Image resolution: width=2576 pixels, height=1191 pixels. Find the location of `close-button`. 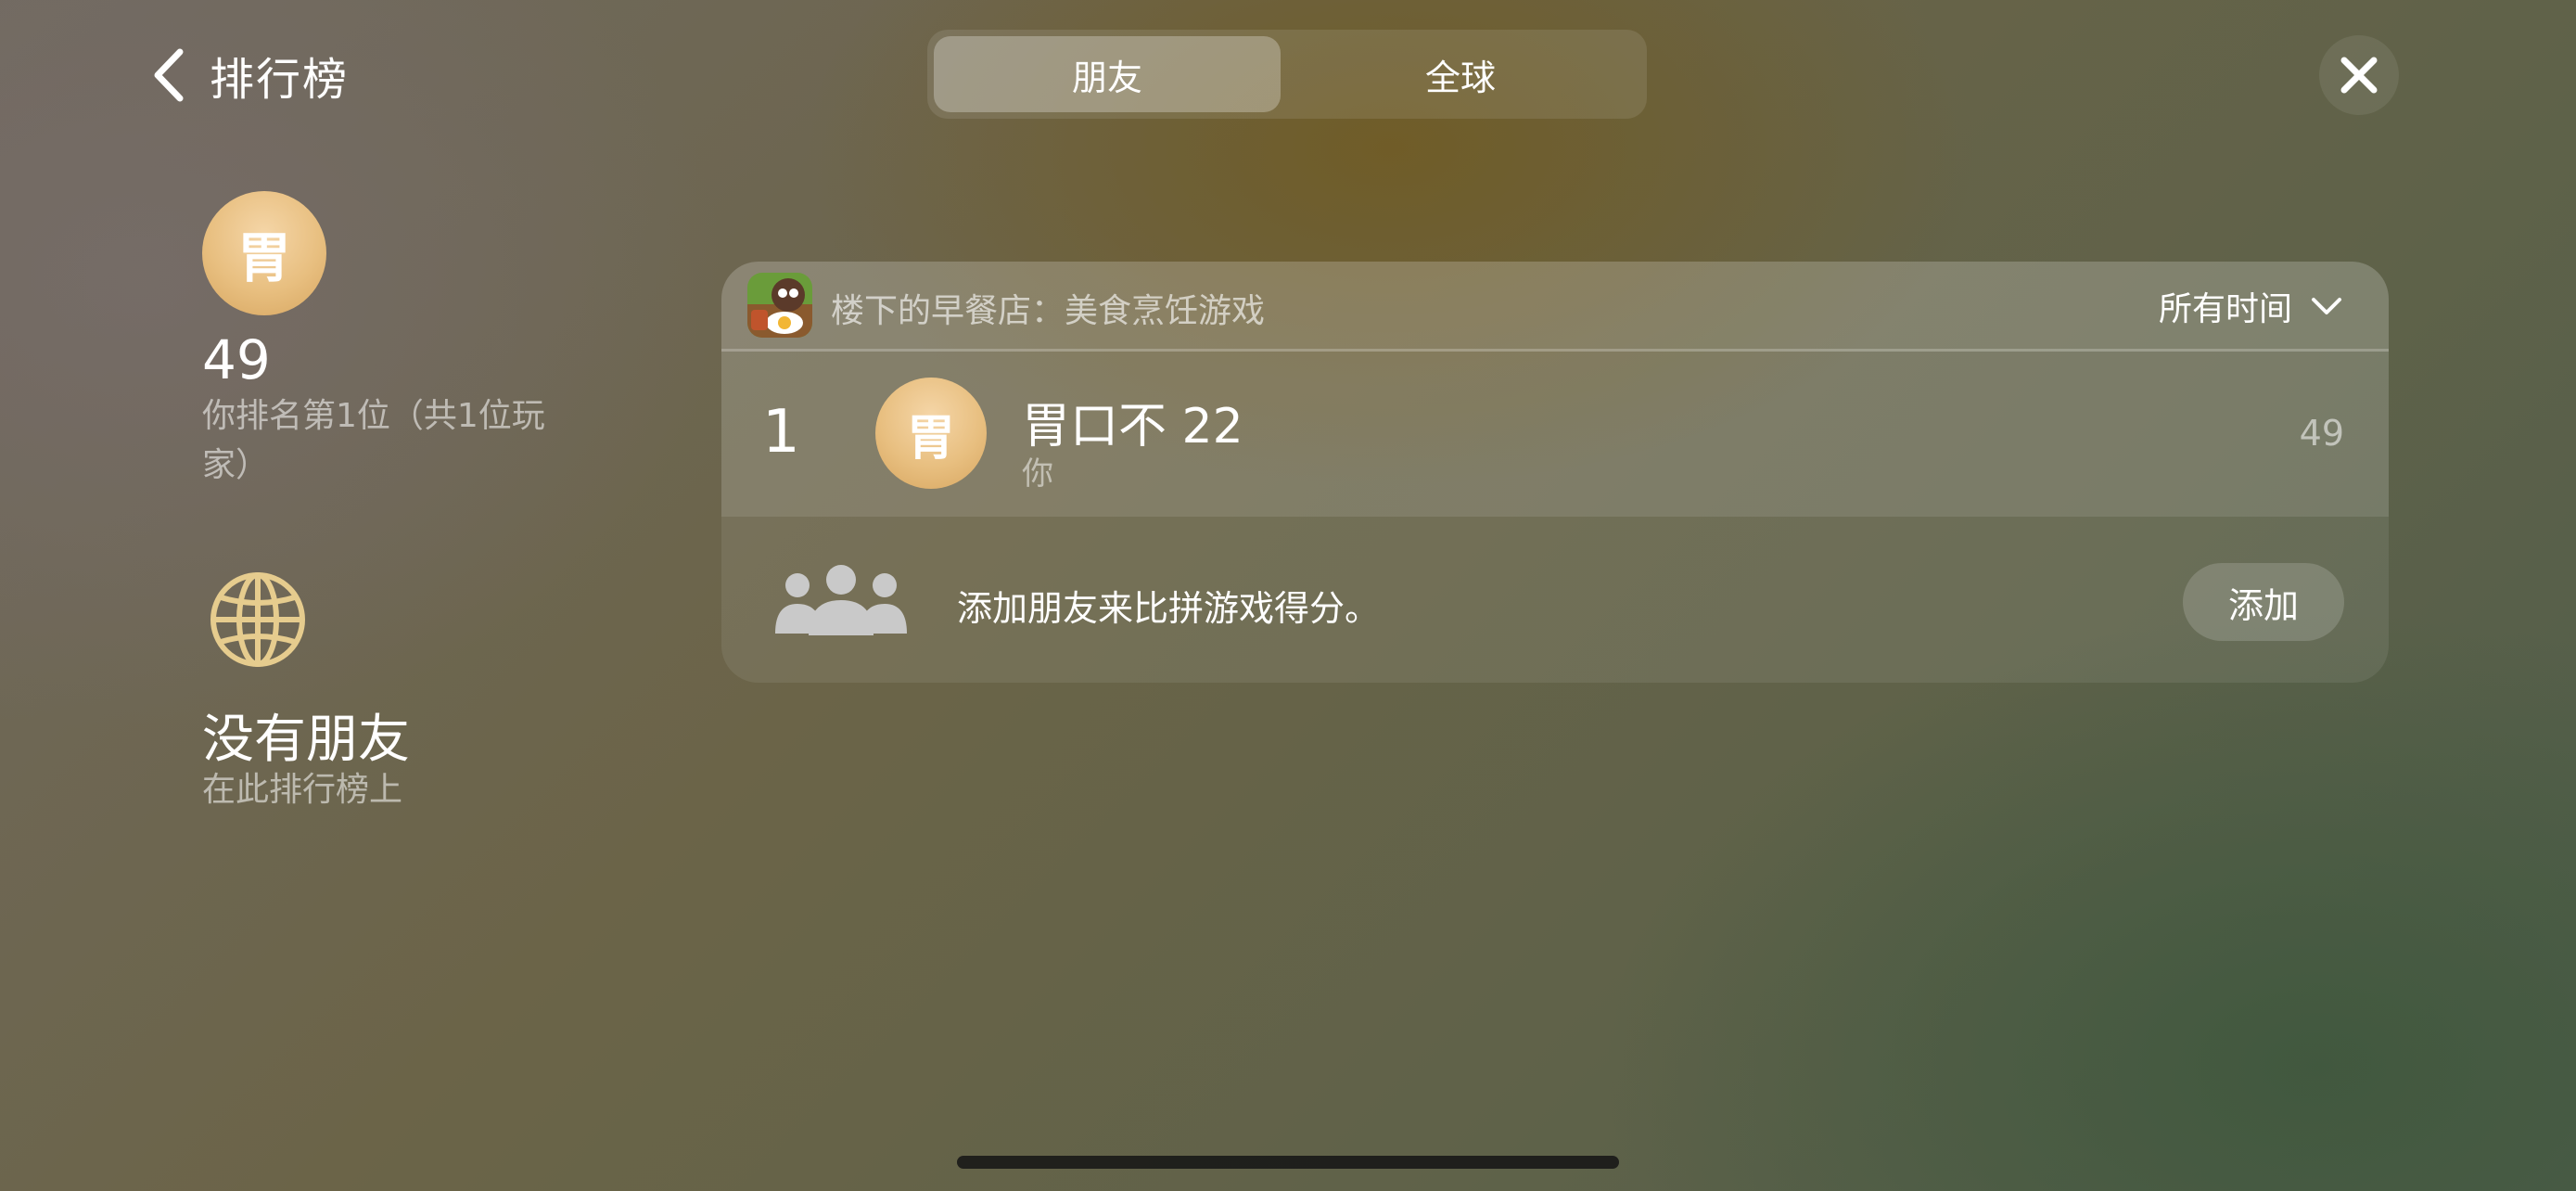

close-button is located at coordinates (2359, 75).